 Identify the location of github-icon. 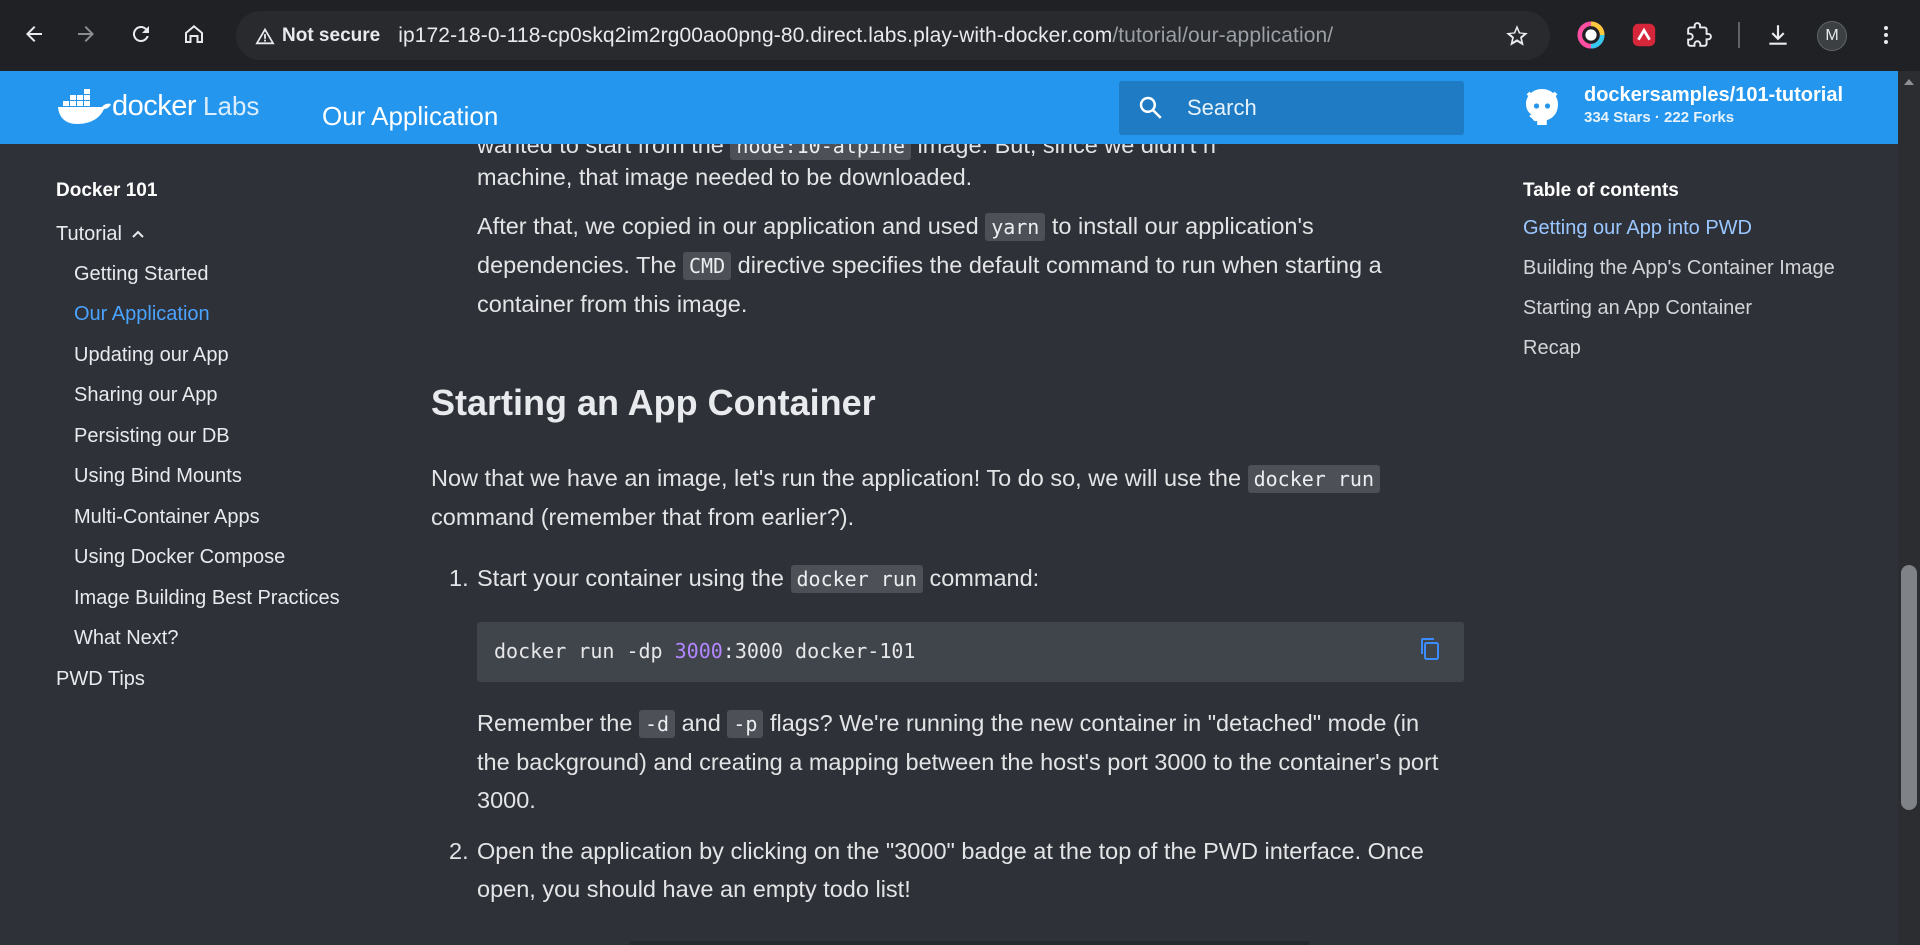
(1542, 107).